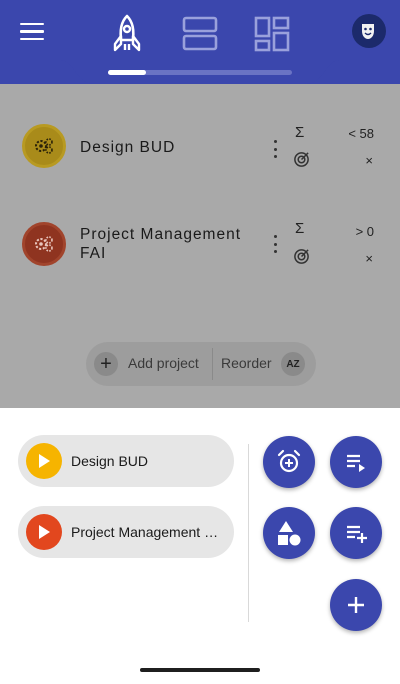 This screenshot has width=400, height=684. I want to click on project-row: Project Management FAI Σ > 0 ×, so click(200, 245).